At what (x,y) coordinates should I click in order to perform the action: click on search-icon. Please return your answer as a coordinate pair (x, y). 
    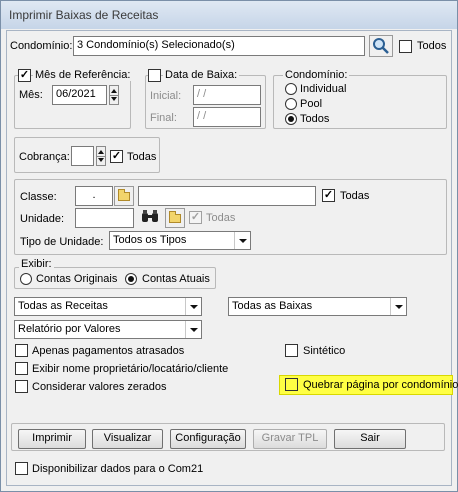
    Looking at the image, I should click on (381, 46).